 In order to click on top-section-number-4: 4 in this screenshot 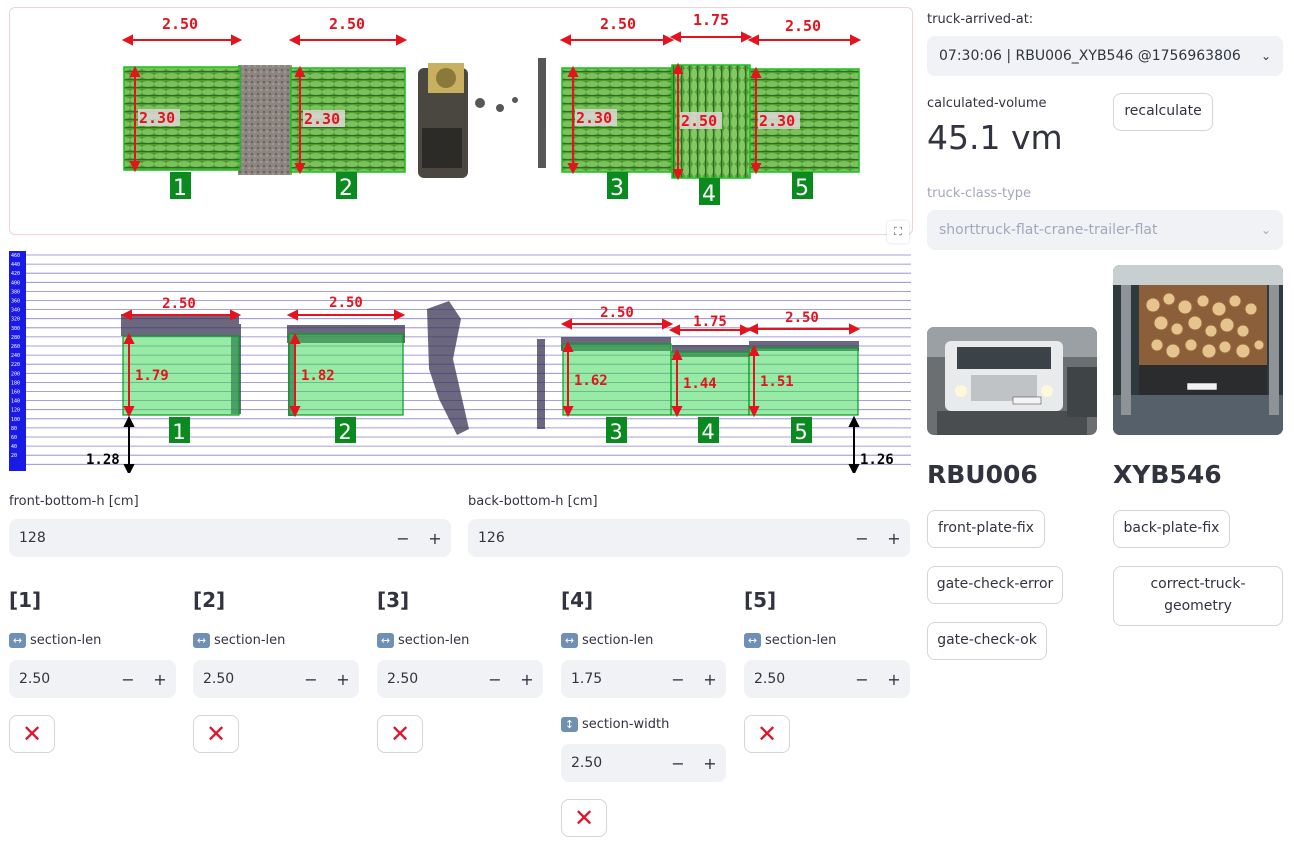, I will do `click(709, 194)`.